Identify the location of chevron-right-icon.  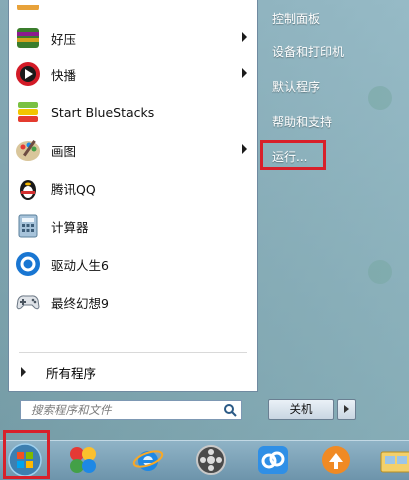
(346, 409).